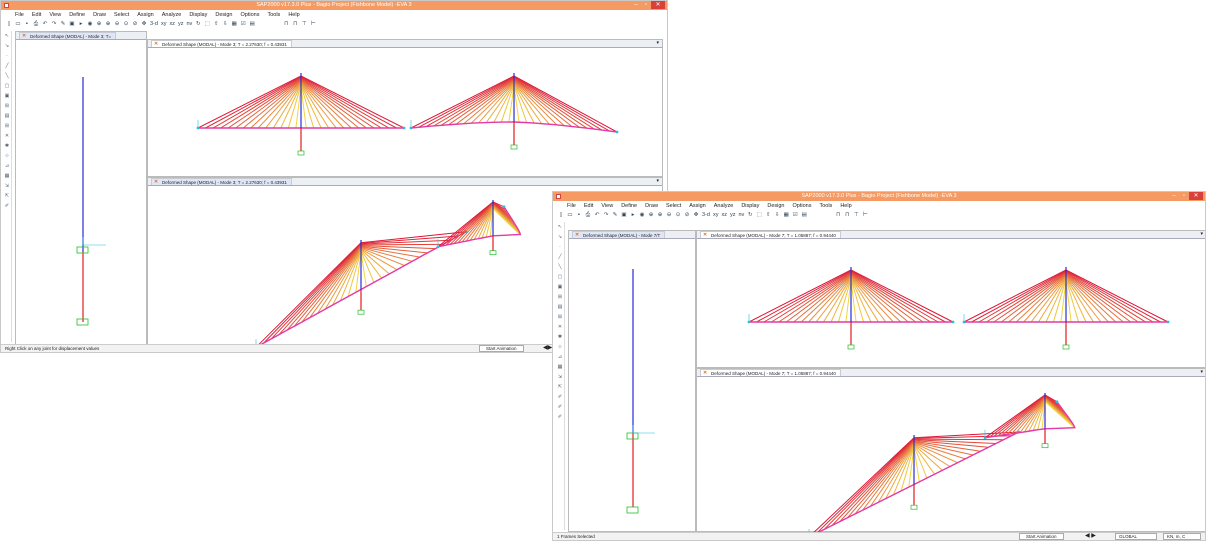 The height and width of the screenshot is (541, 1206). Describe the element at coordinates (775, 206) in the screenshot. I see `menu-design: Design` at that location.